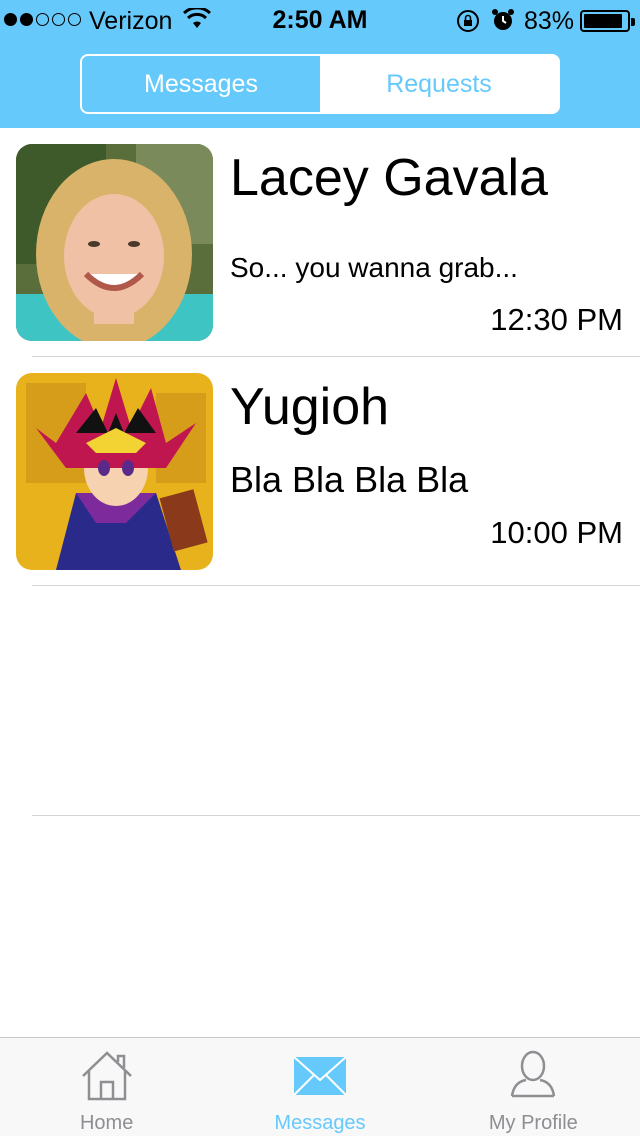 The width and height of the screenshot is (640, 1136). What do you see at coordinates (336, 815) in the screenshot?
I see `row-separator` at bounding box center [336, 815].